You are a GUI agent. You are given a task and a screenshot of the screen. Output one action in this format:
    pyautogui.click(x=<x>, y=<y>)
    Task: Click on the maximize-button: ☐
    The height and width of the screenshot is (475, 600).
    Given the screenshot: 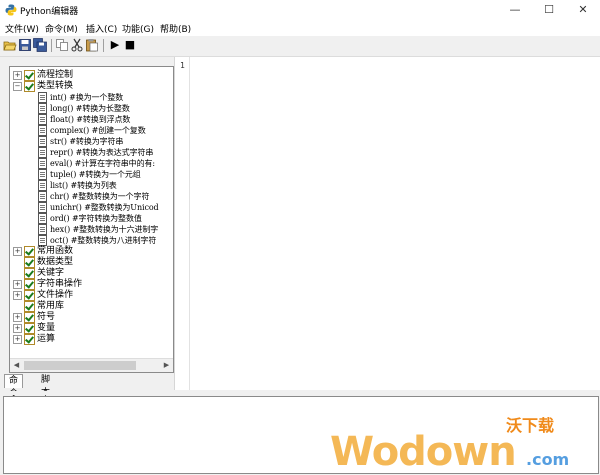 What is the action you would take?
    pyautogui.click(x=549, y=10)
    